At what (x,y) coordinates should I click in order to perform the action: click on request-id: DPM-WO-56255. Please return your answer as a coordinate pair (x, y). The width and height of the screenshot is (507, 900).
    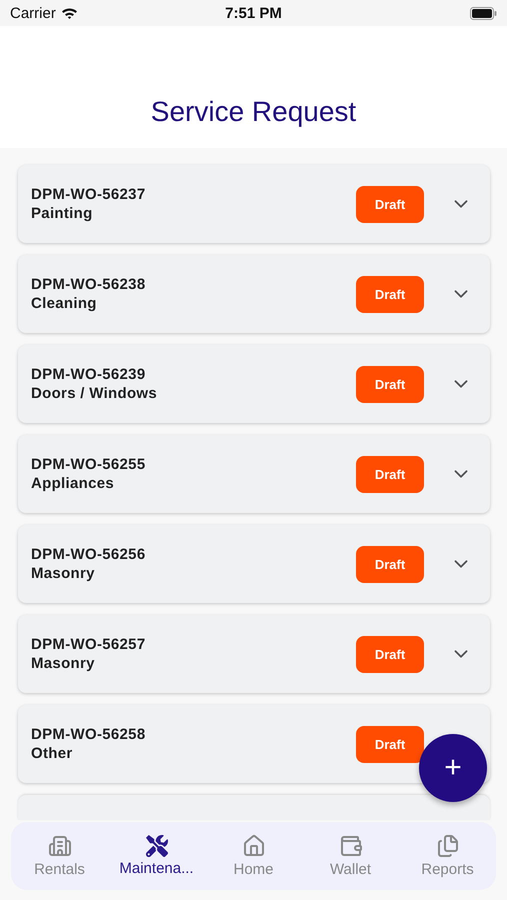
    Looking at the image, I should click on (88, 464).